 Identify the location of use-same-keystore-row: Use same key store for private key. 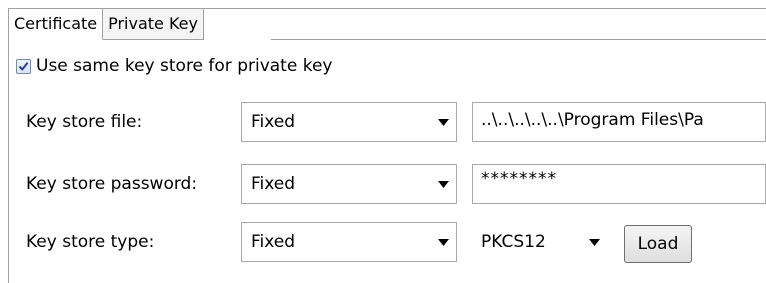
(174, 66).